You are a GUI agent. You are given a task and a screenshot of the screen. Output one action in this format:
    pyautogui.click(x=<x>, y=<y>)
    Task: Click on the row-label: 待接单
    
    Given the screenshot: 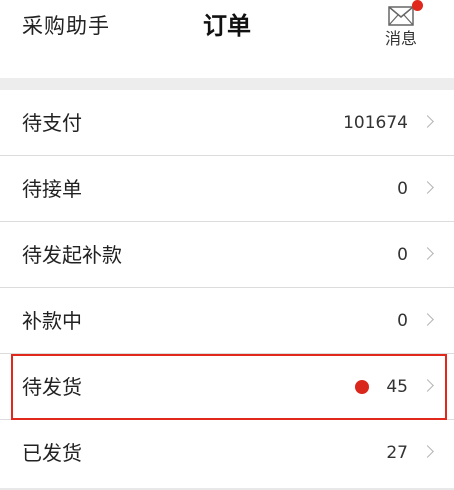 What is the action you would take?
    pyautogui.click(x=52, y=189)
    